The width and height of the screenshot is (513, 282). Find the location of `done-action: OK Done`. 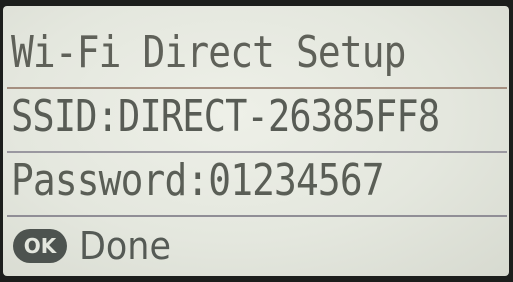

done-action: OK Done is located at coordinates (96, 246).